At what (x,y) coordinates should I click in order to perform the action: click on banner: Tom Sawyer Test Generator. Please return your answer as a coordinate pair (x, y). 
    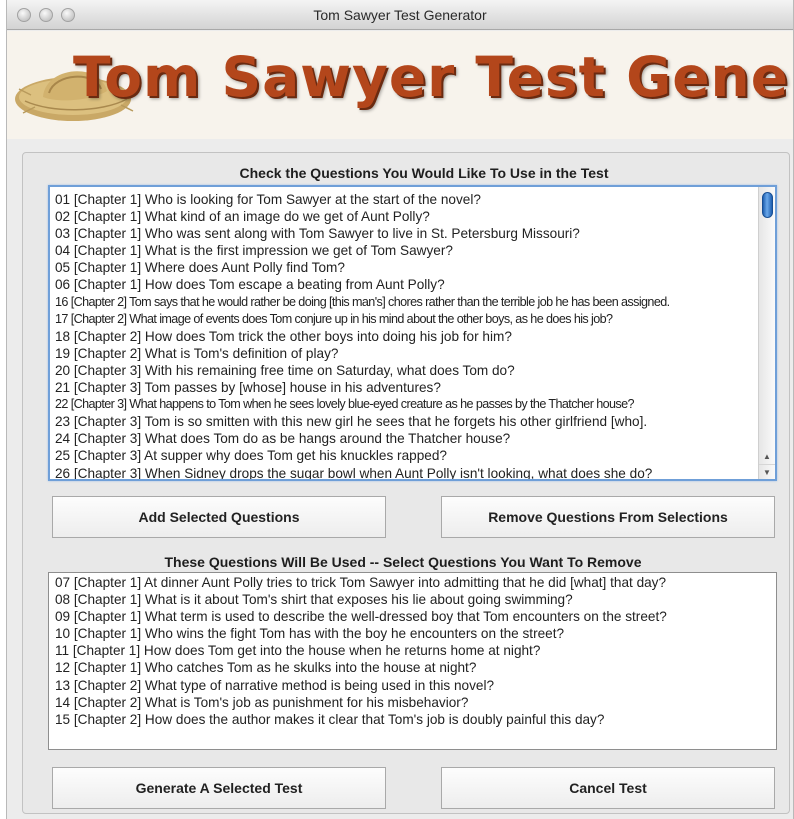
    Looking at the image, I should click on (400, 85).